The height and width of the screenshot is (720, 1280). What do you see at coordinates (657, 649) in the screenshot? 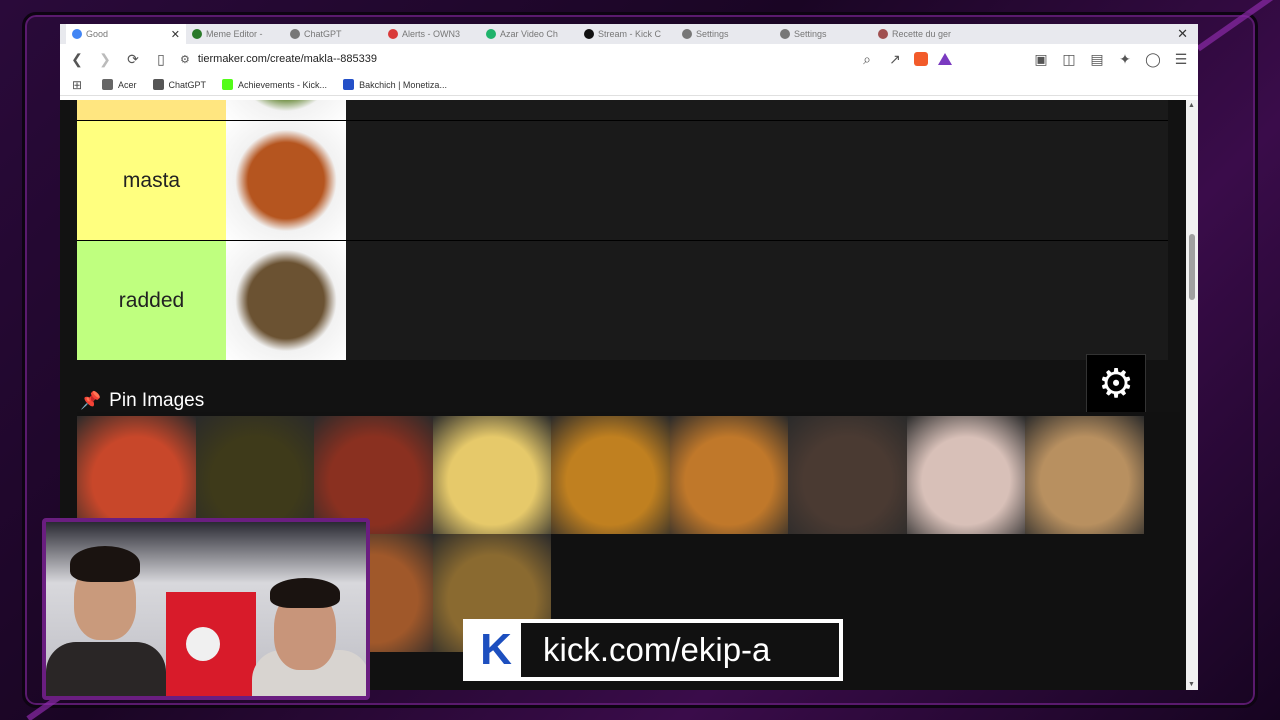
I see `kick-url-text: kick.com/ekip-a` at bounding box center [657, 649].